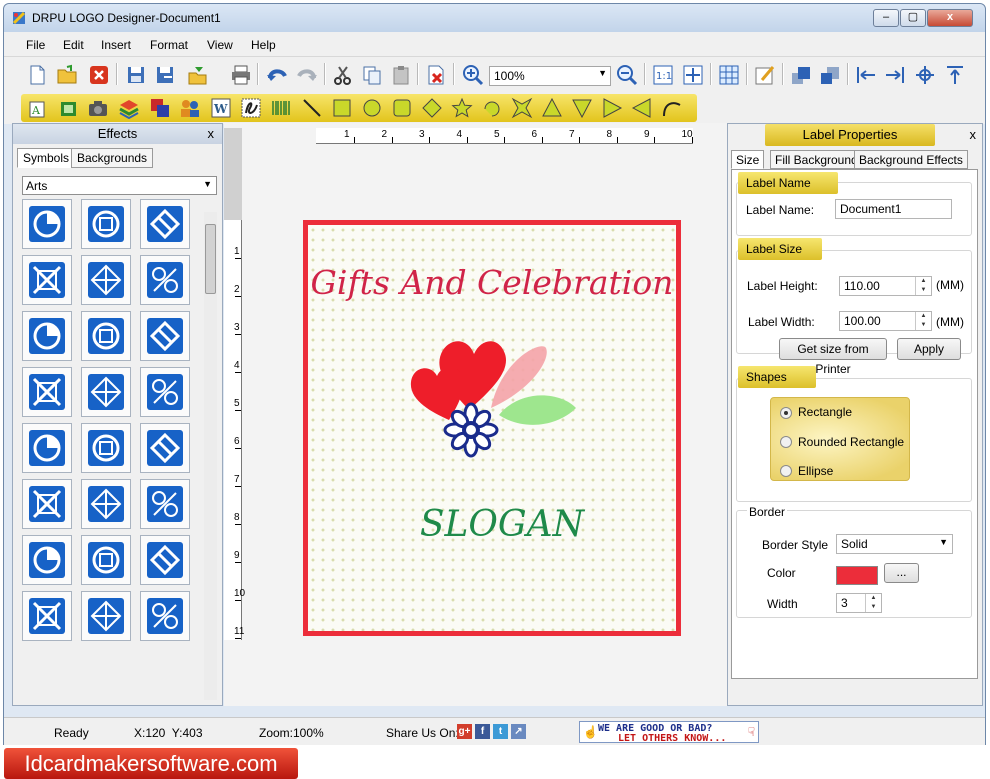 This screenshot has width=990, height=779. What do you see at coordinates (69, 108) in the screenshot?
I see `image-tool-icon` at bounding box center [69, 108].